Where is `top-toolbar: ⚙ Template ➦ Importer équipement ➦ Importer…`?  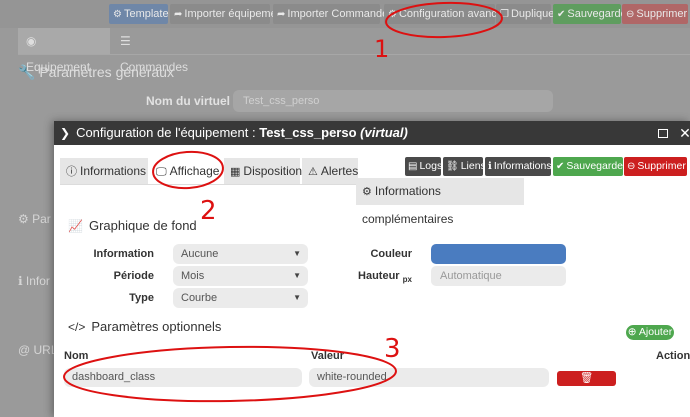 top-toolbar: ⚙ Template ➦ Importer équipement ➦ Importer… is located at coordinates (345, 14).